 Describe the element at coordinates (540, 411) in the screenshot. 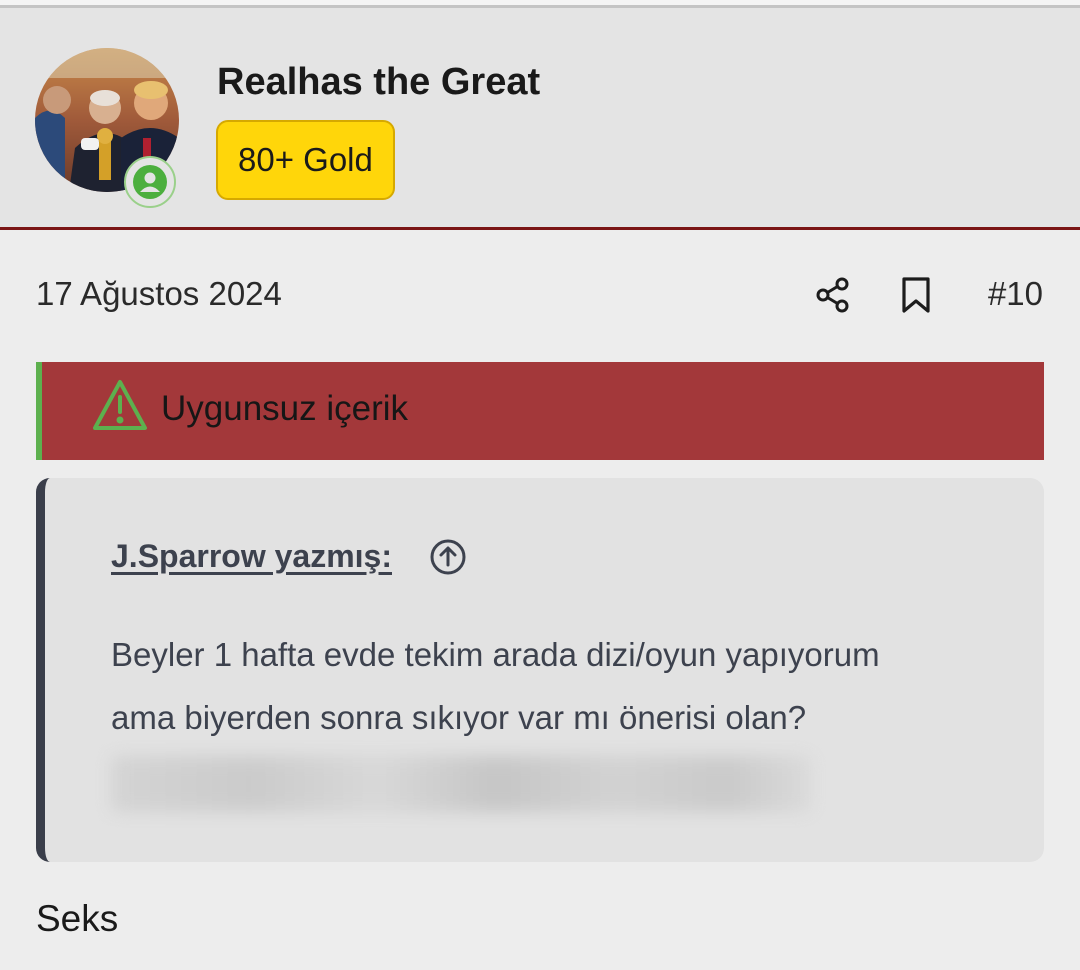

I see `content-warning-banner: Uygunsuz içerik` at that location.